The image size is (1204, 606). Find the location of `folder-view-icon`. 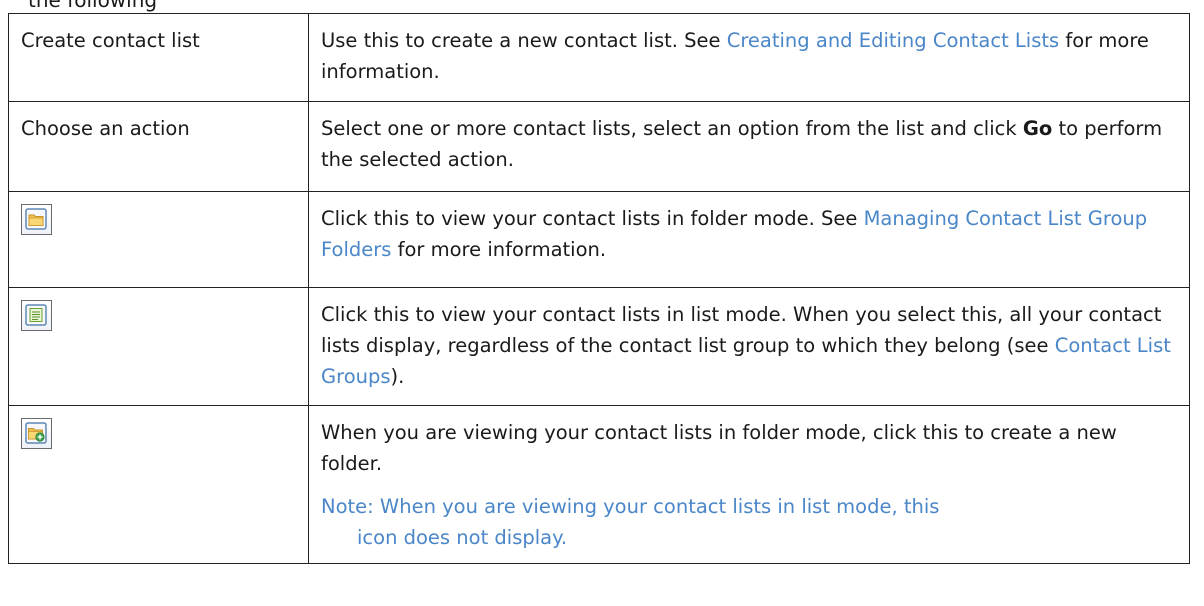

folder-view-icon is located at coordinates (36, 219).